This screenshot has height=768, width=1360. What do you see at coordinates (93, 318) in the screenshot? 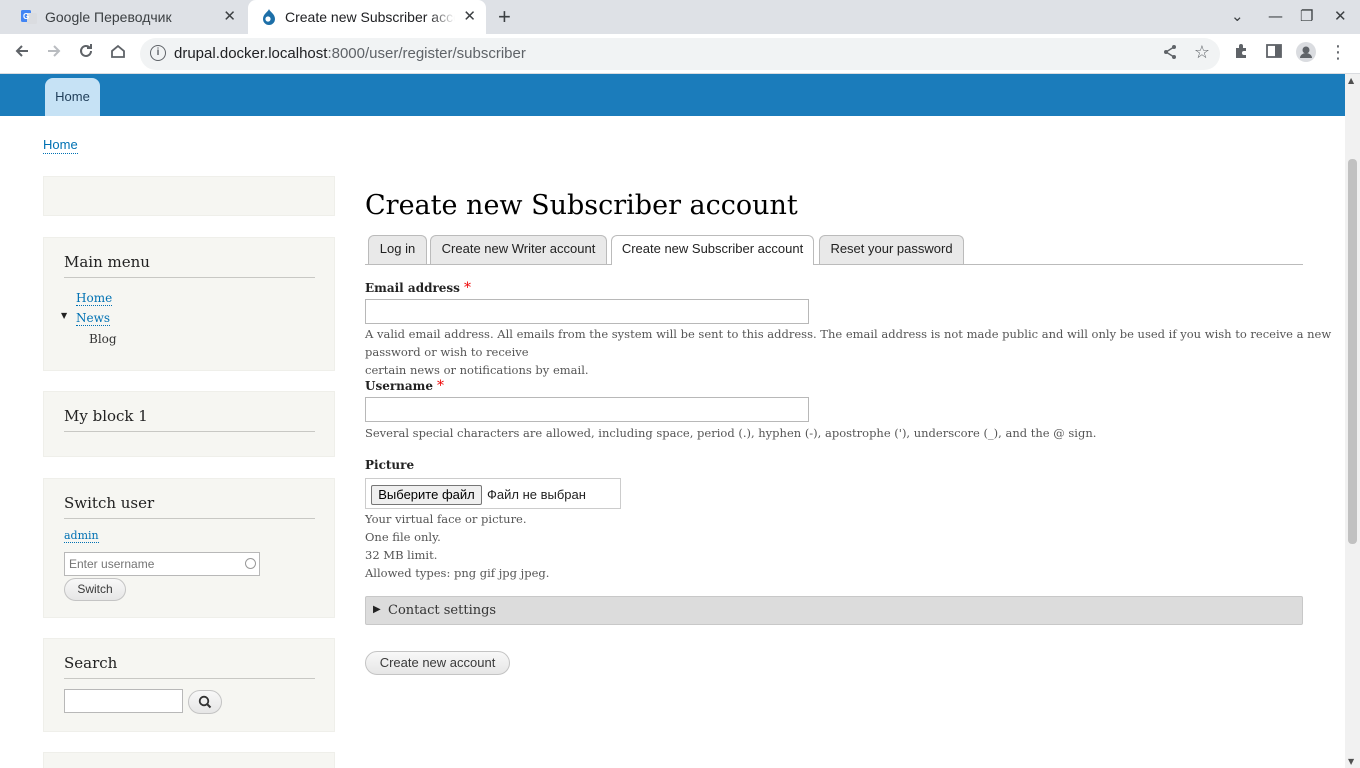
I see `menu-item-news: News` at bounding box center [93, 318].